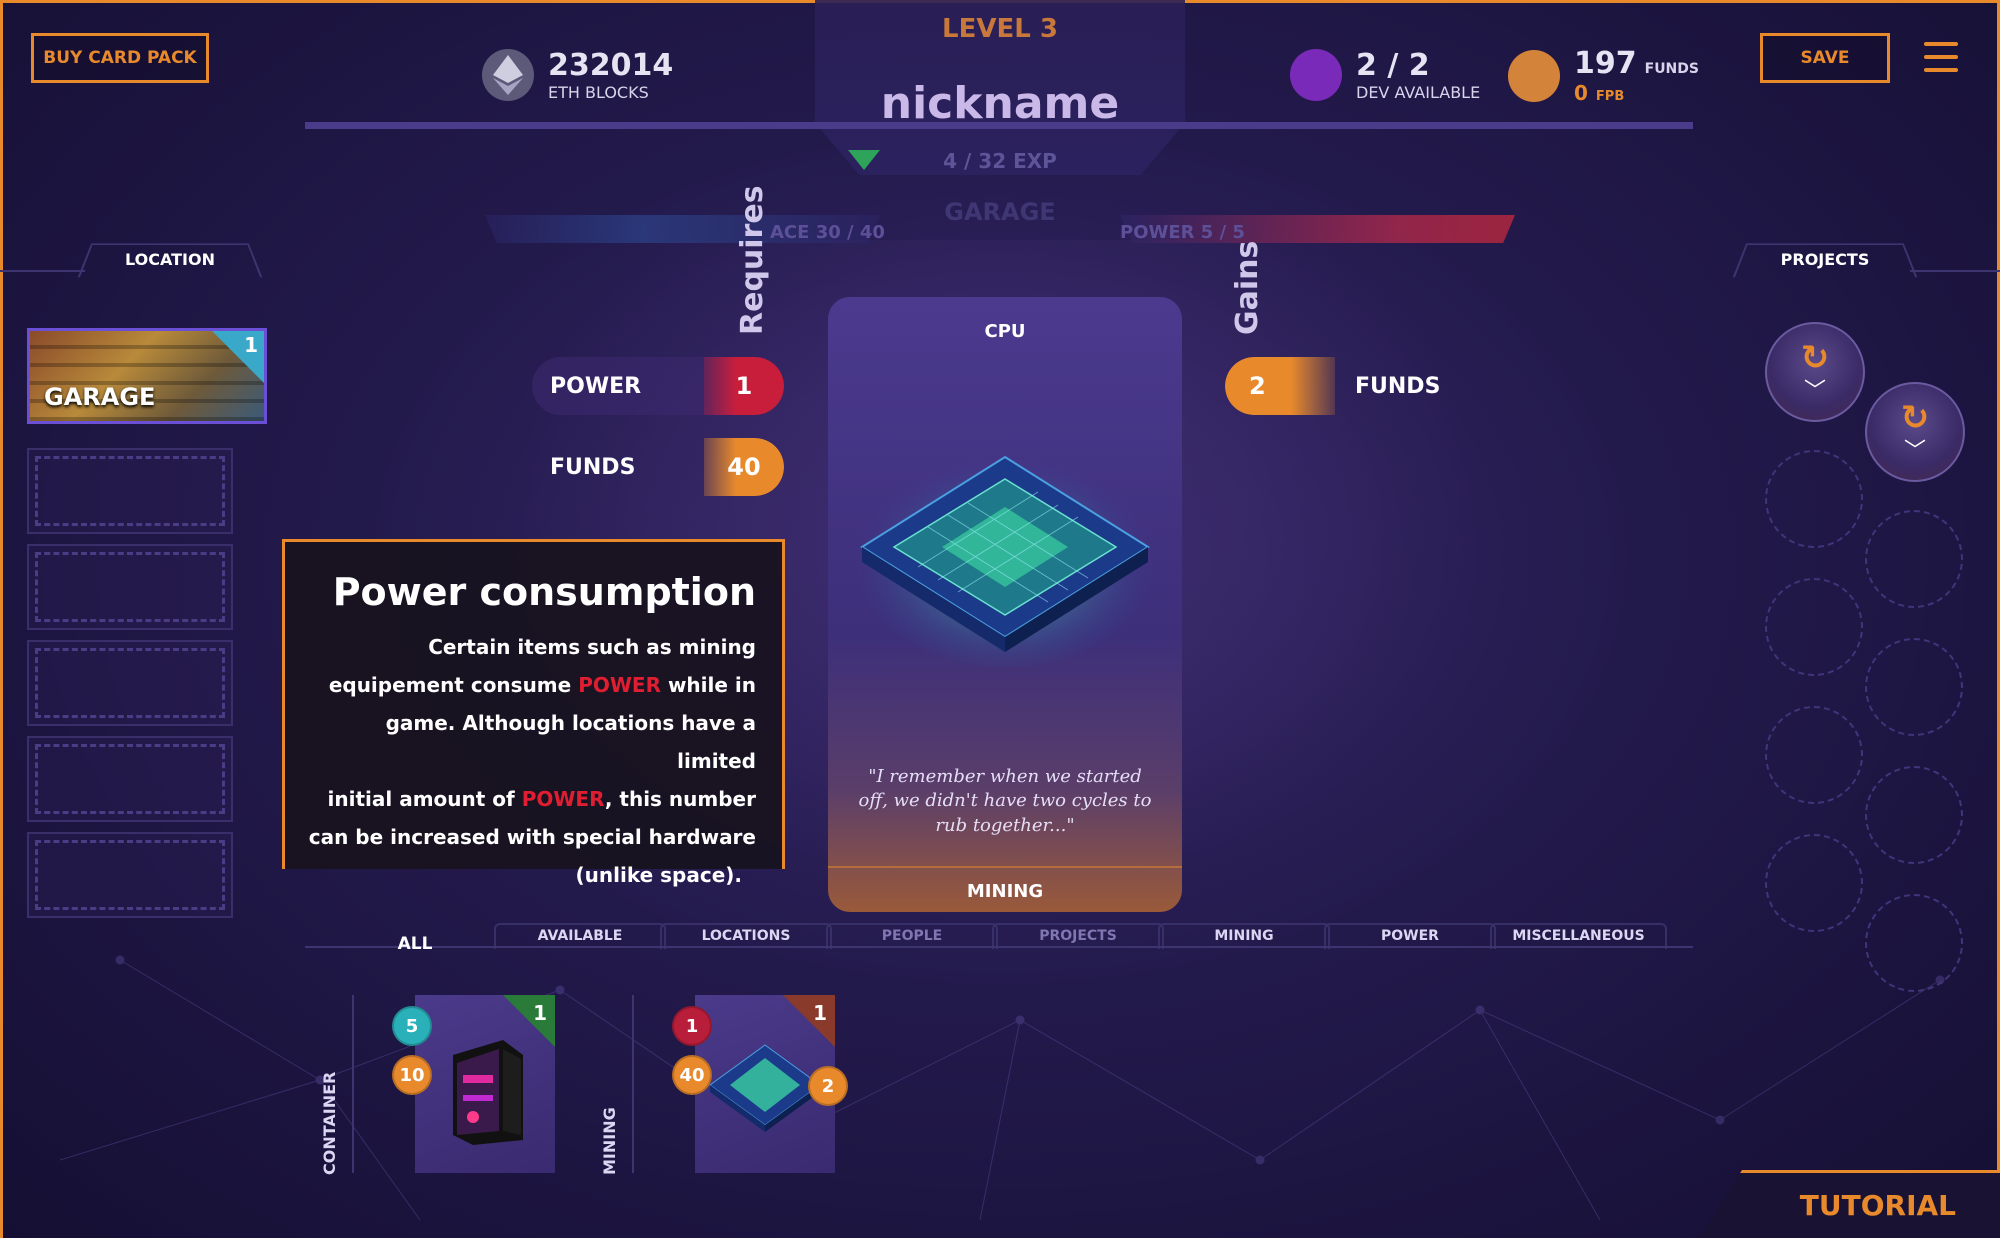  What do you see at coordinates (1418, 92) in the screenshot?
I see `dev-label: DEV AVAILABLE` at bounding box center [1418, 92].